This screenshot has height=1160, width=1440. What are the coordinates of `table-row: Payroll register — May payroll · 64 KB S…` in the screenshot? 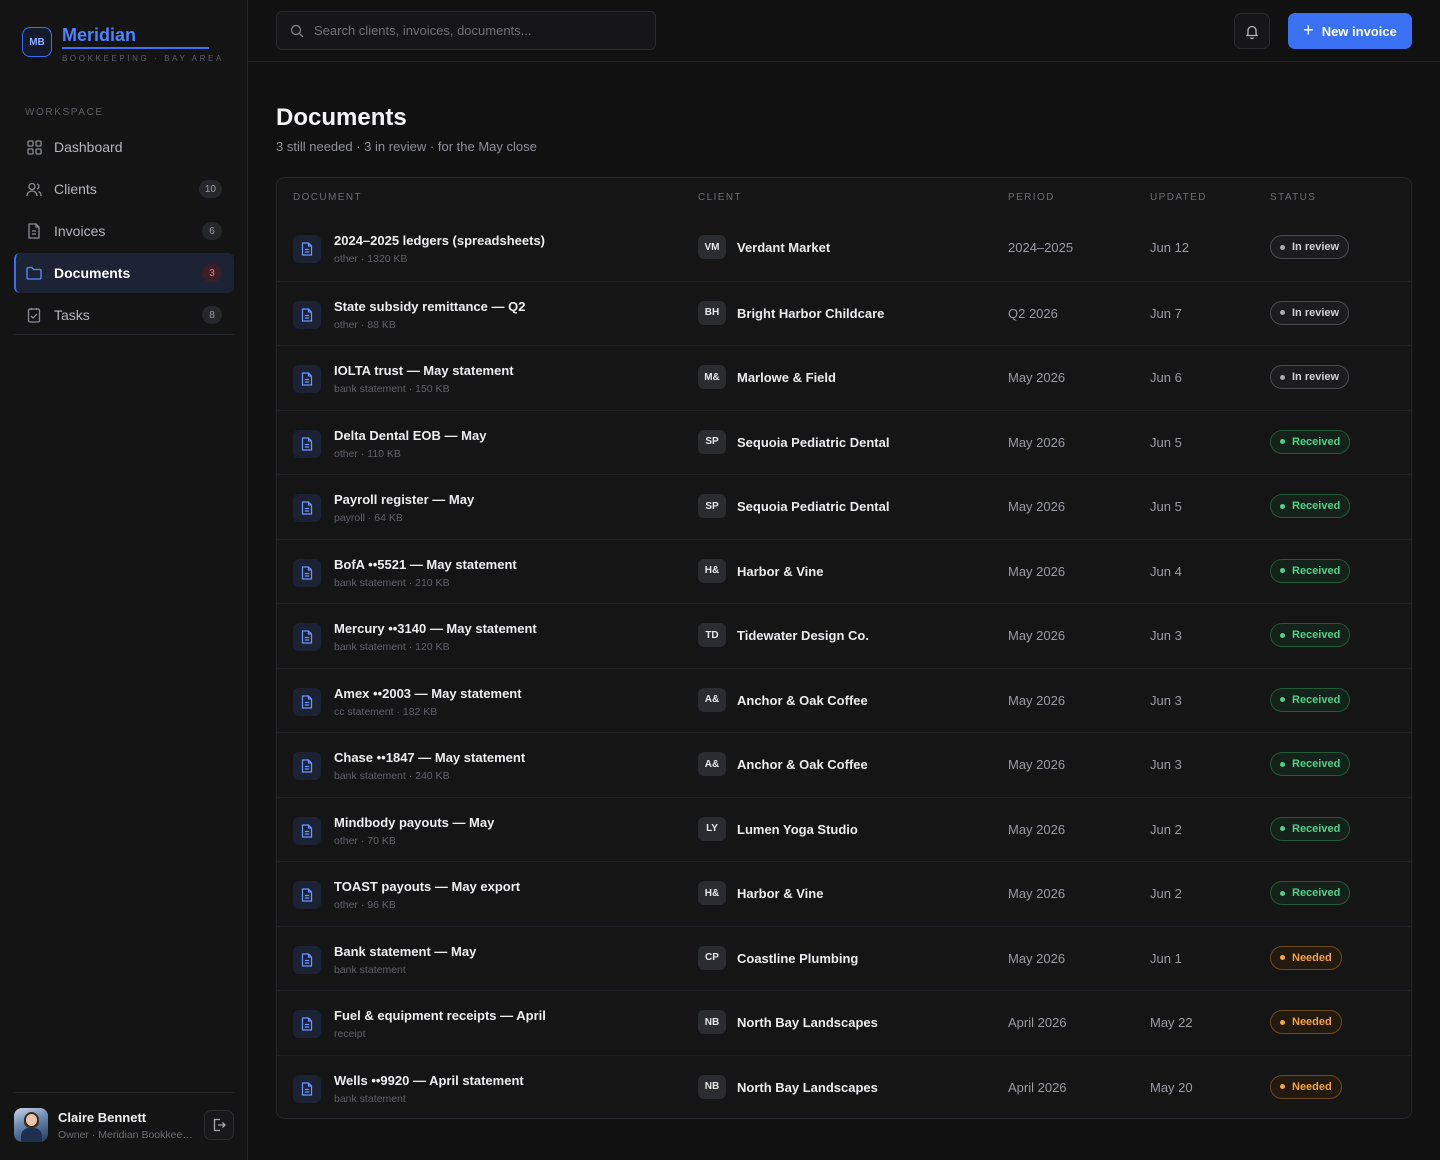 It's located at (844, 506).